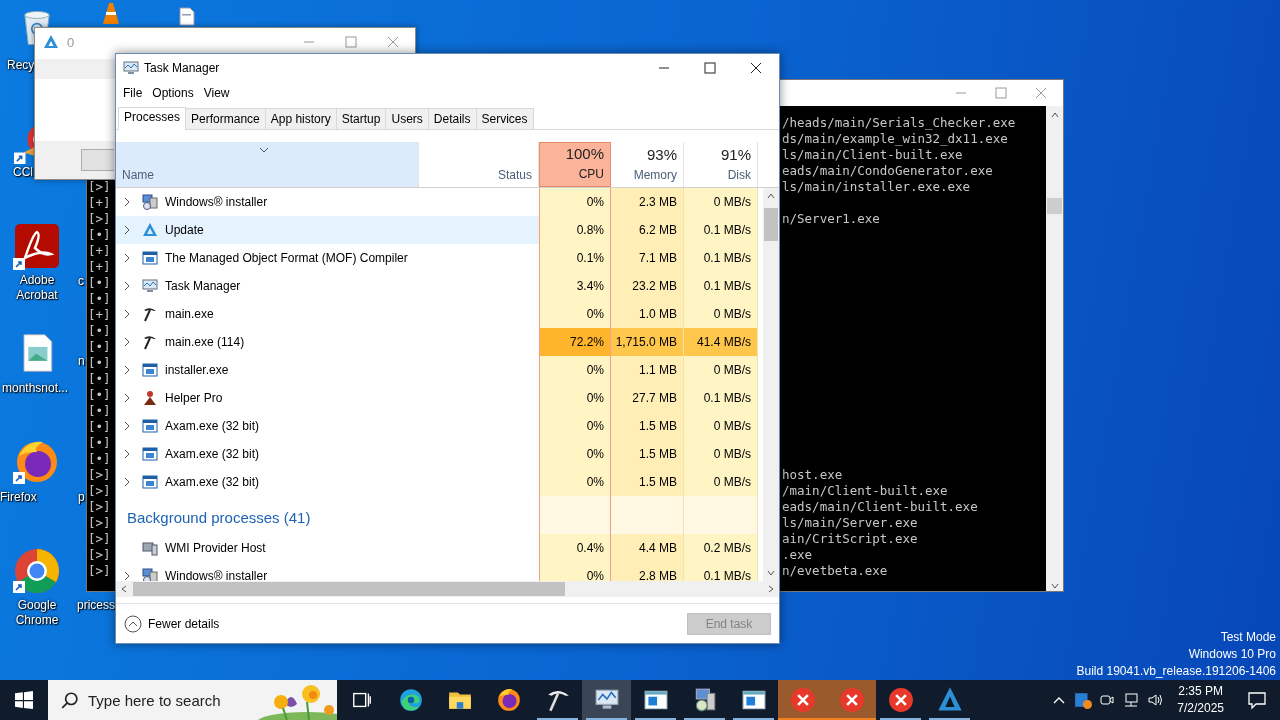  Describe the element at coordinates (647, 571) in the screenshot. I see `memory-cell: 2.8 MB` at that location.